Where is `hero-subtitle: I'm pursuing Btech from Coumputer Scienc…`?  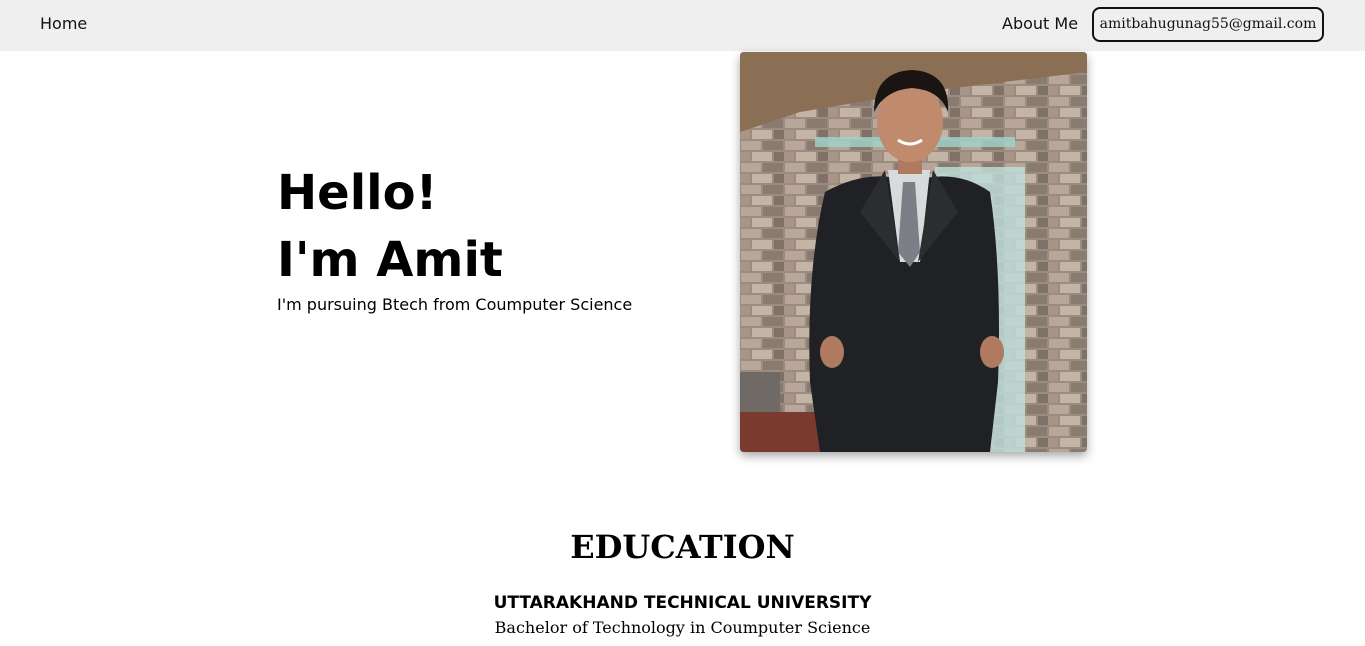
hero-subtitle: I'm pursuing Btech from Coumputer Scienc… is located at coordinates (455, 304).